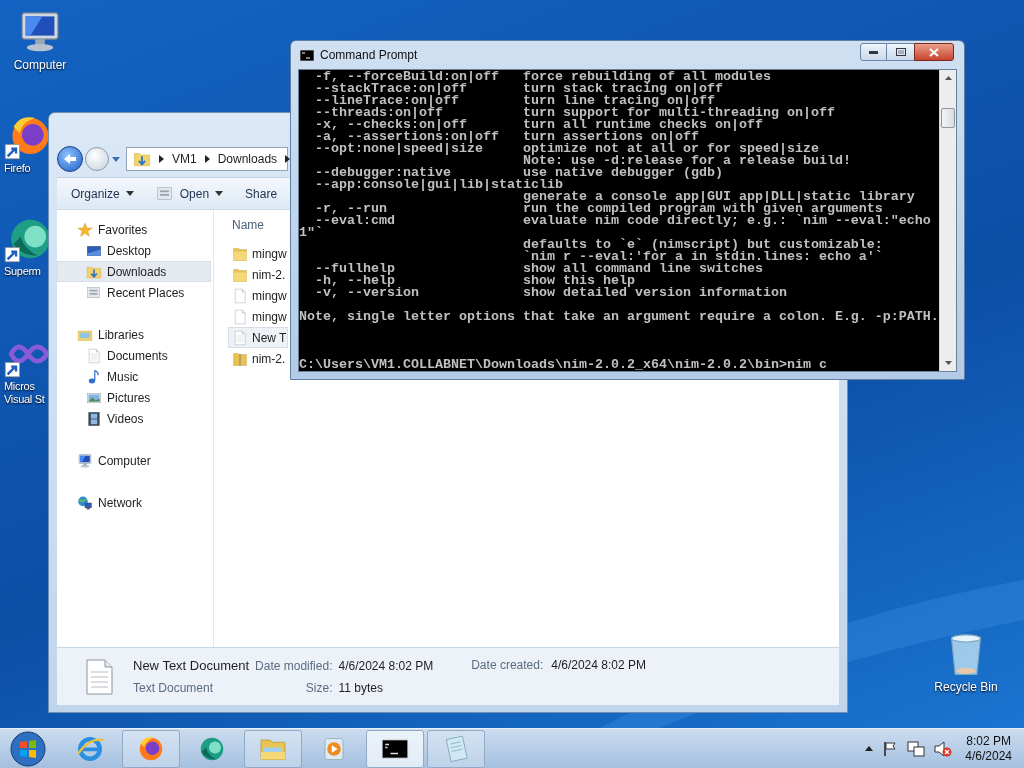  What do you see at coordinates (702, 257) in the screenshot?
I see `console-line: `nim r --eval:'for a in stdin.lines: echo a'`` at bounding box center [702, 257].